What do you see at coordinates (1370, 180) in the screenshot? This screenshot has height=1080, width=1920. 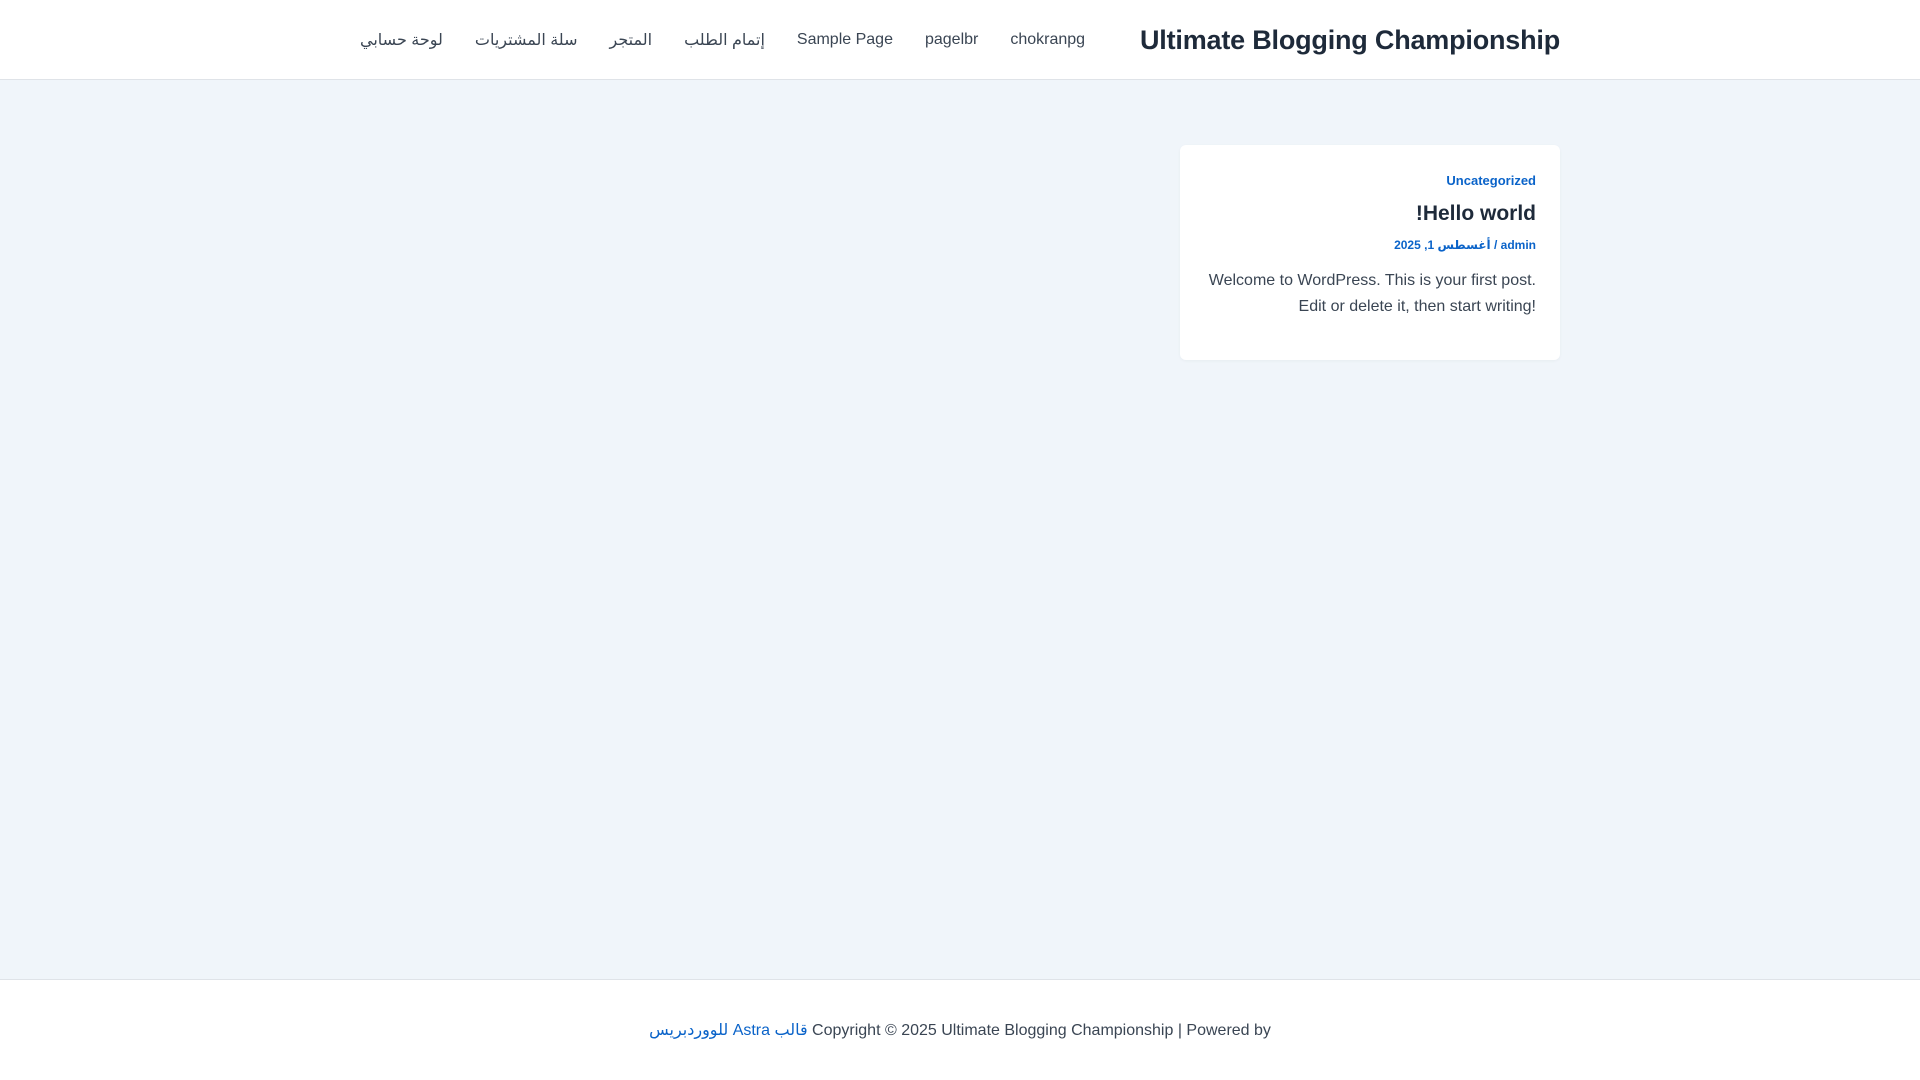 I see `post-category-link: Uncategorized` at bounding box center [1370, 180].